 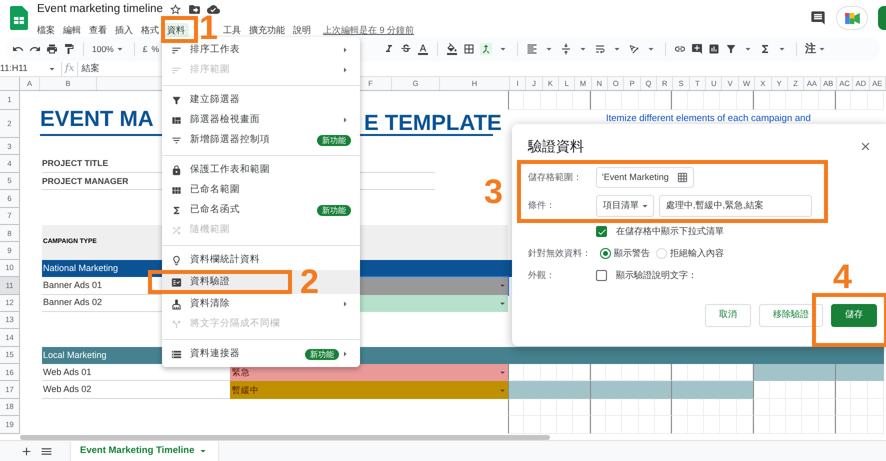 I want to click on menu-item: 已命名函式 新功能, so click(x=261, y=210).